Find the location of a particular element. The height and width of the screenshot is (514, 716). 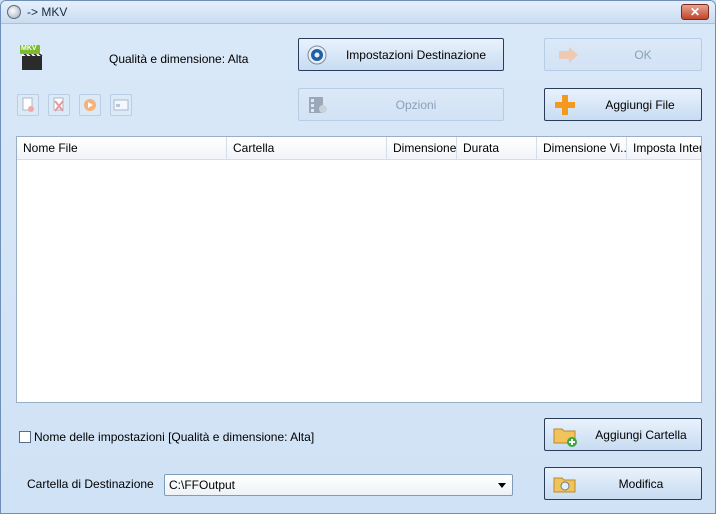

column-header-nome-file: Nome File is located at coordinates (122, 148).